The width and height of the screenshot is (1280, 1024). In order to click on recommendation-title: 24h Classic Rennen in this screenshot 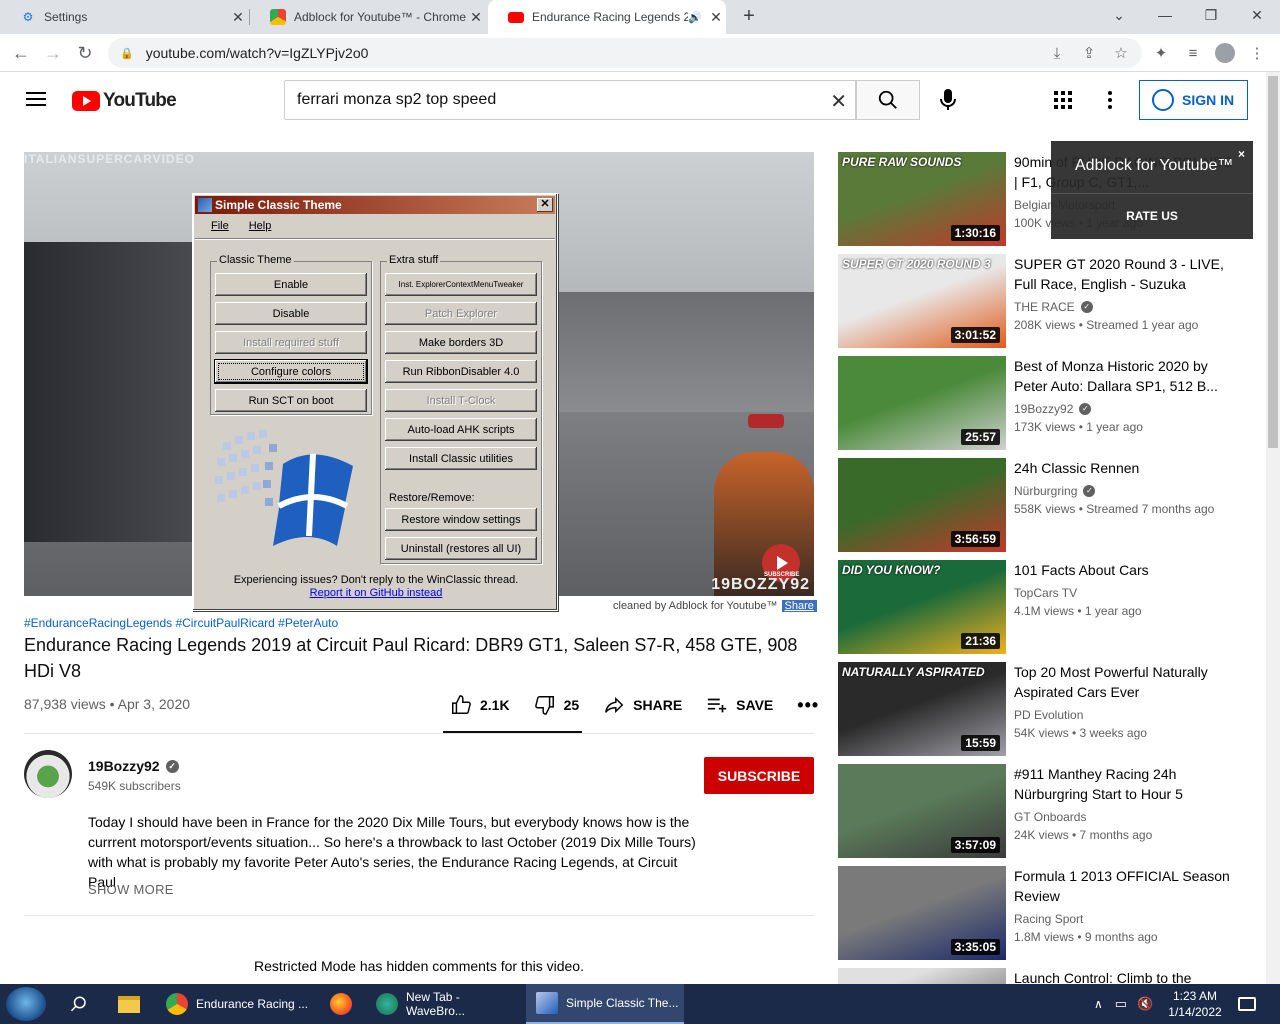, I will do `click(1124, 468)`.